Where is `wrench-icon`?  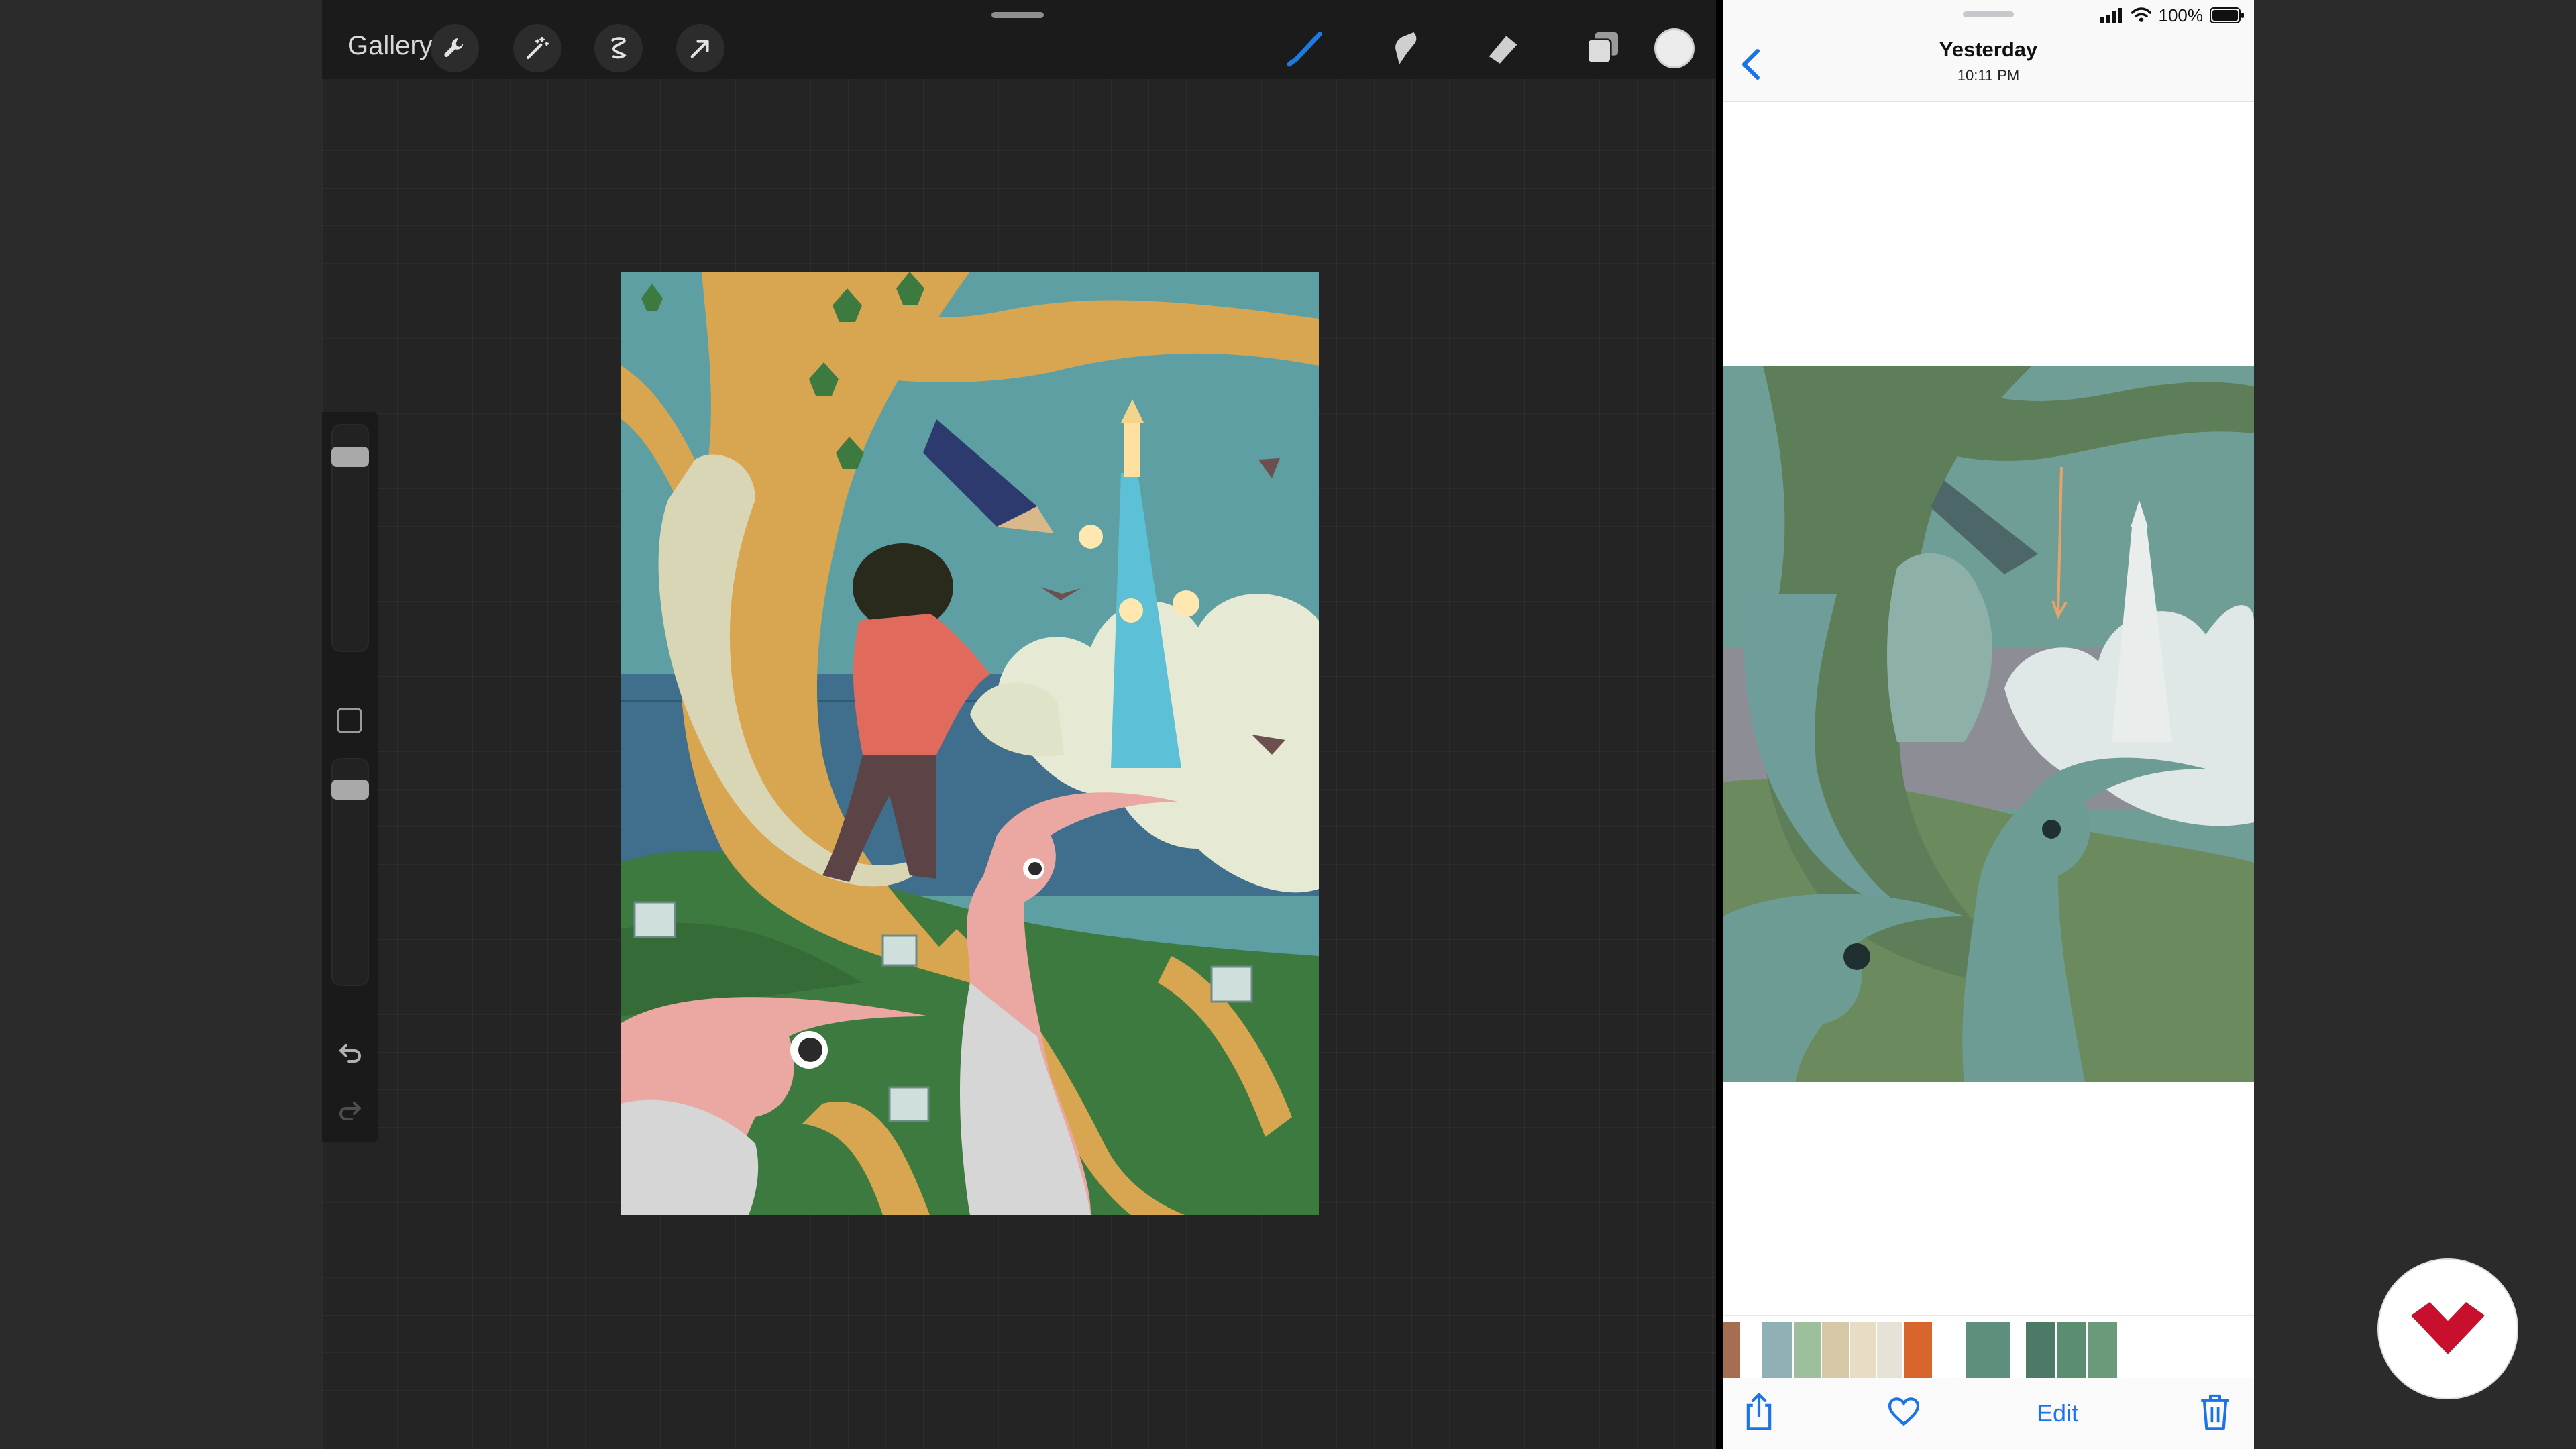
wrench-icon is located at coordinates (454, 48).